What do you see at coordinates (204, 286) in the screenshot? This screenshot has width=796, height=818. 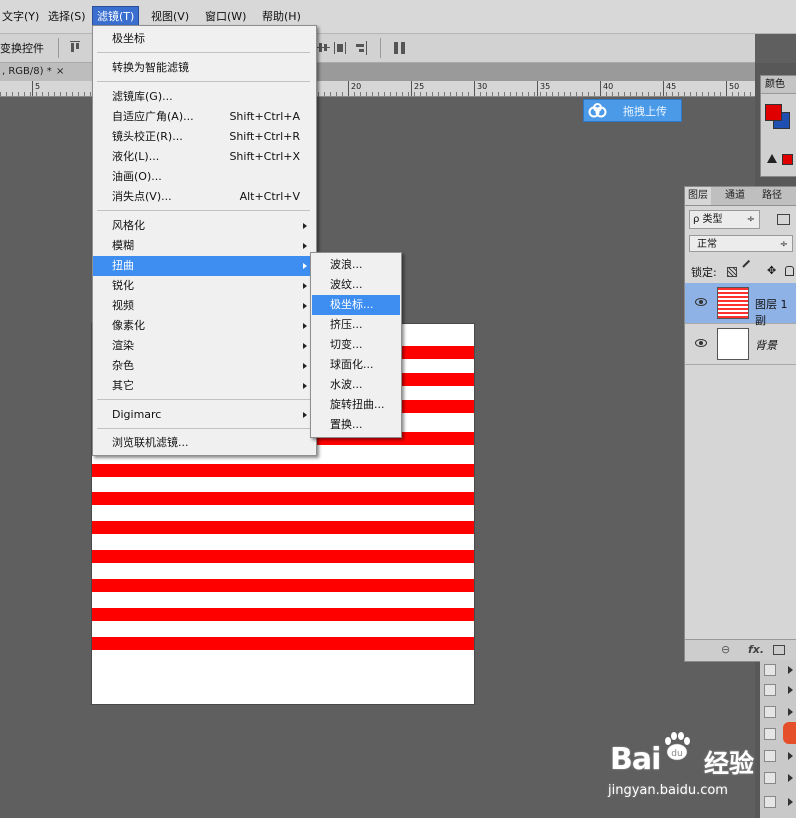 I see `menu-item-sharpen: 锐化` at bounding box center [204, 286].